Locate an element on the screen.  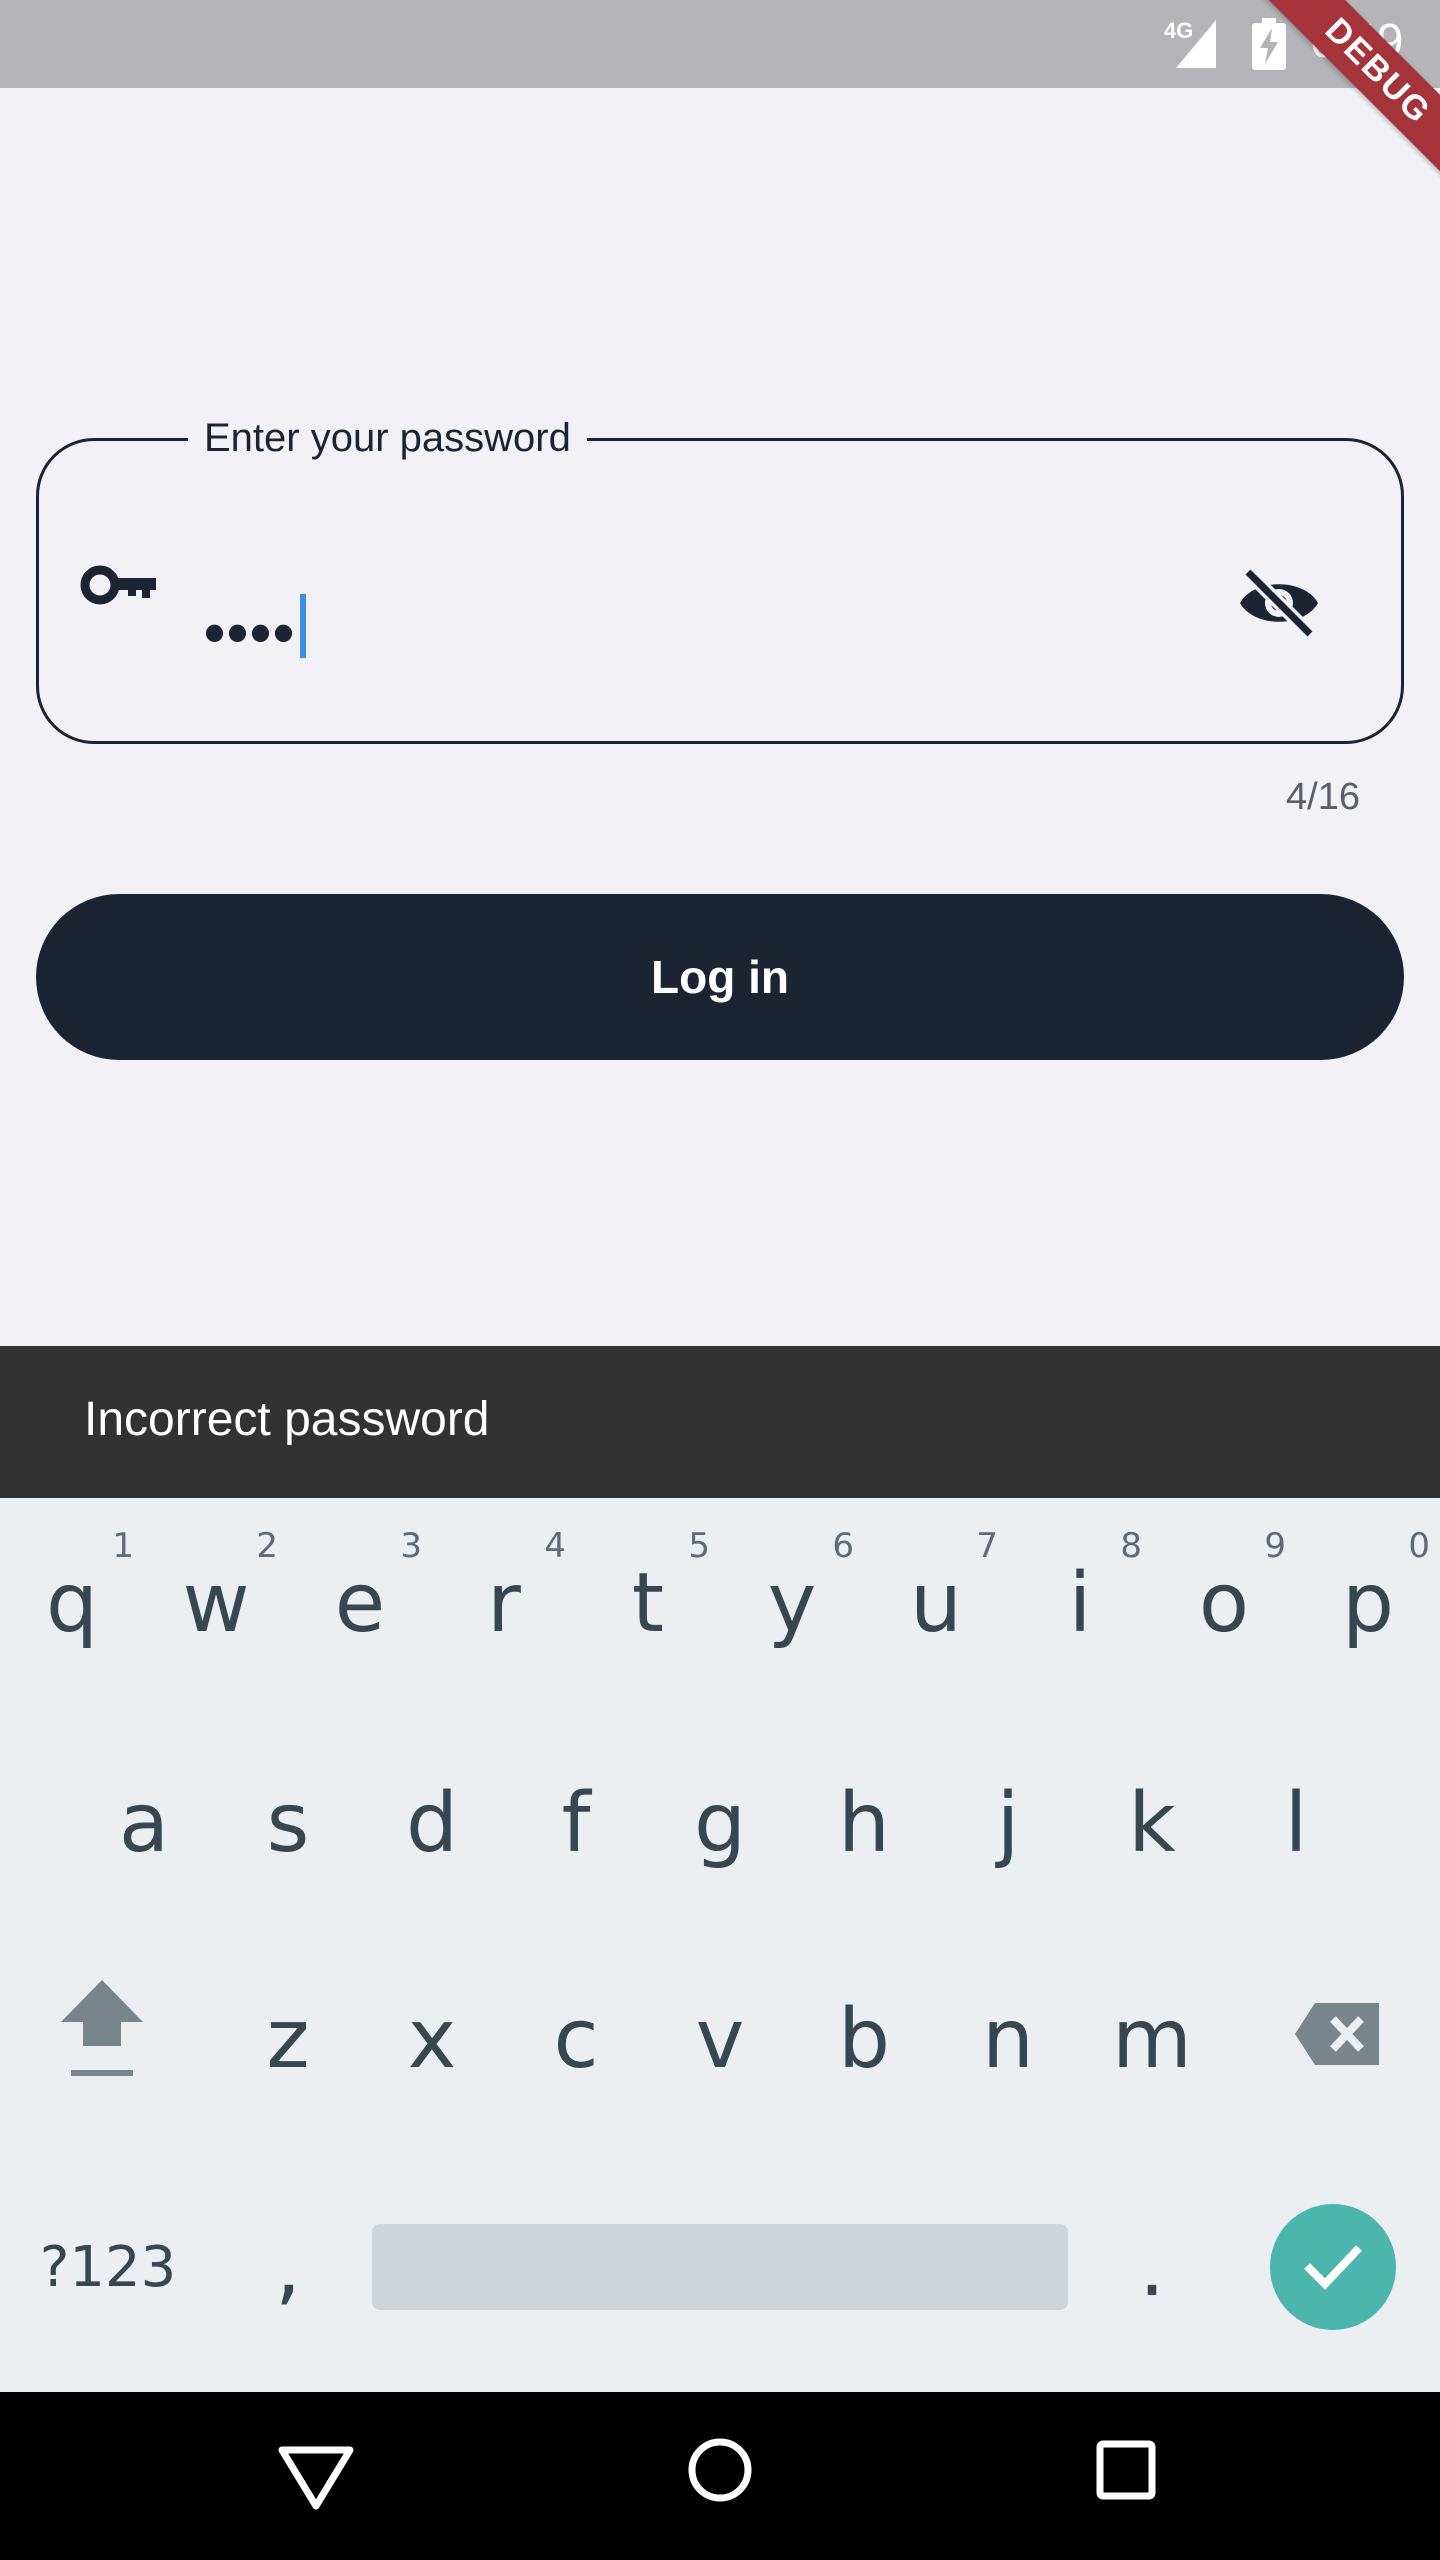
key-b: b is located at coordinates (864, 2039).